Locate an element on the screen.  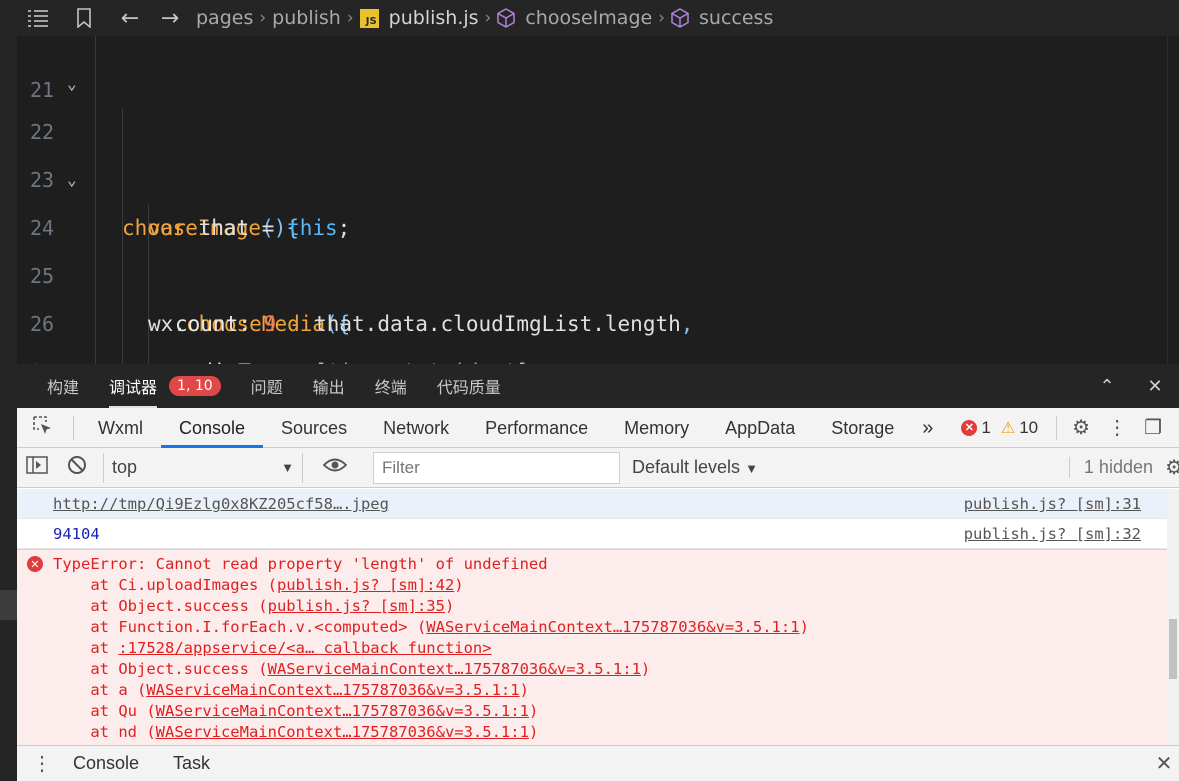
inspect-element-icon is located at coordinates (42, 428).